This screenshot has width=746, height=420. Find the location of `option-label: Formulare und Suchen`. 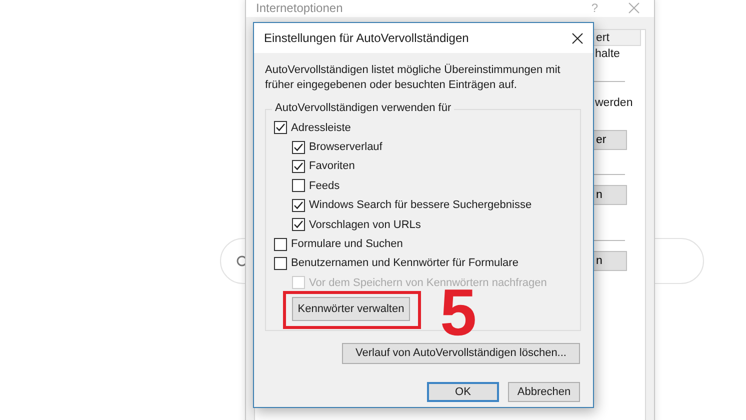

option-label: Formulare und Suchen is located at coordinates (347, 244).